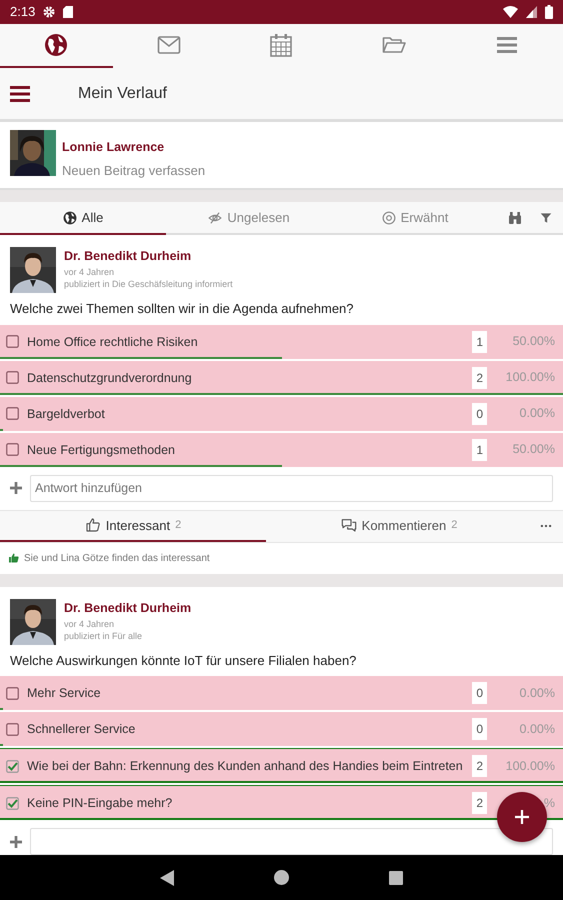  Describe the element at coordinates (148, 284) in the screenshot. I see `post-channel: publiziert in Die Geschäfsleitung informiert` at that location.